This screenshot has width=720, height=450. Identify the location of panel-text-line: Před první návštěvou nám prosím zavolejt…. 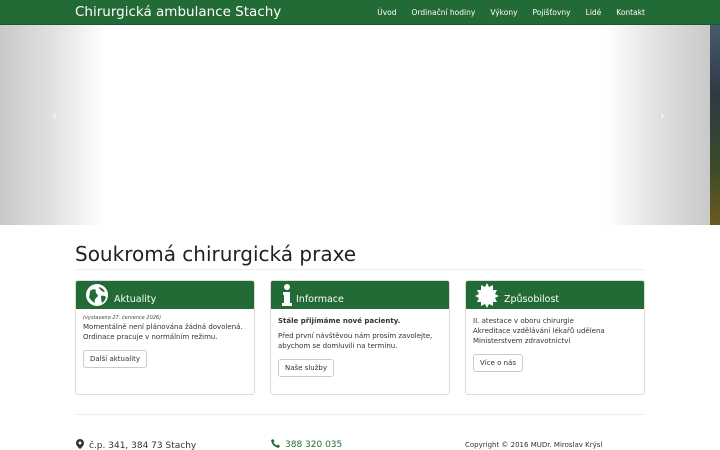
(355, 336).